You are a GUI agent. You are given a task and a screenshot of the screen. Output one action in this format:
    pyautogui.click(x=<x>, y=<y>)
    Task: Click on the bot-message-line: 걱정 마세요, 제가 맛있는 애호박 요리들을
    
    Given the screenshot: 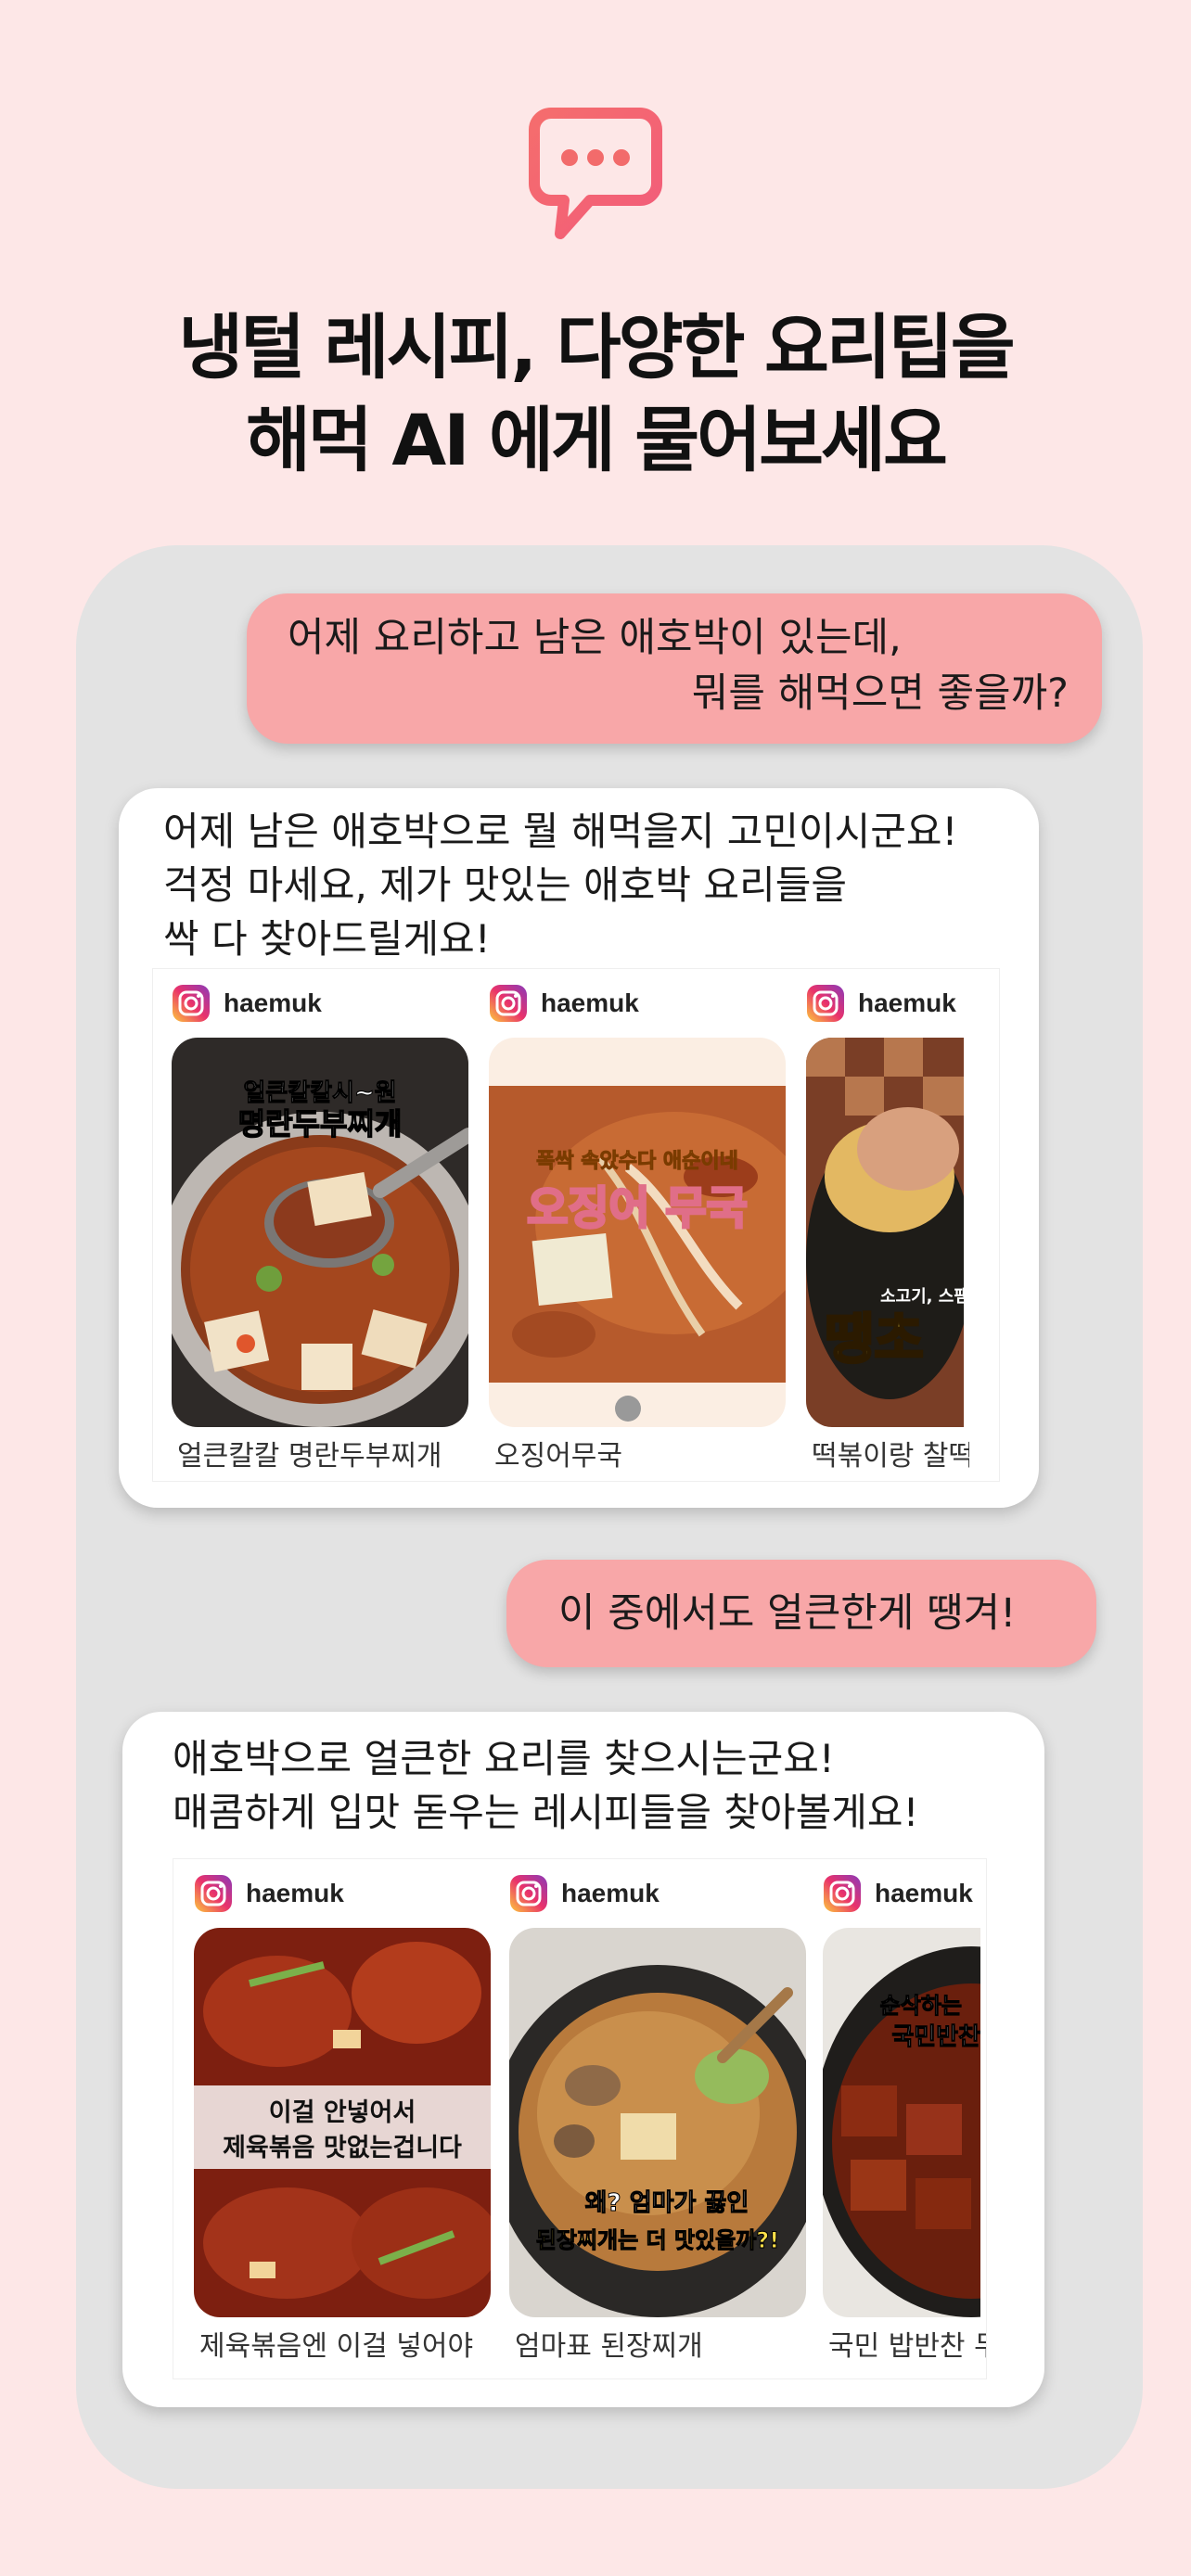 What is the action you would take?
    pyautogui.click(x=505, y=885)
    